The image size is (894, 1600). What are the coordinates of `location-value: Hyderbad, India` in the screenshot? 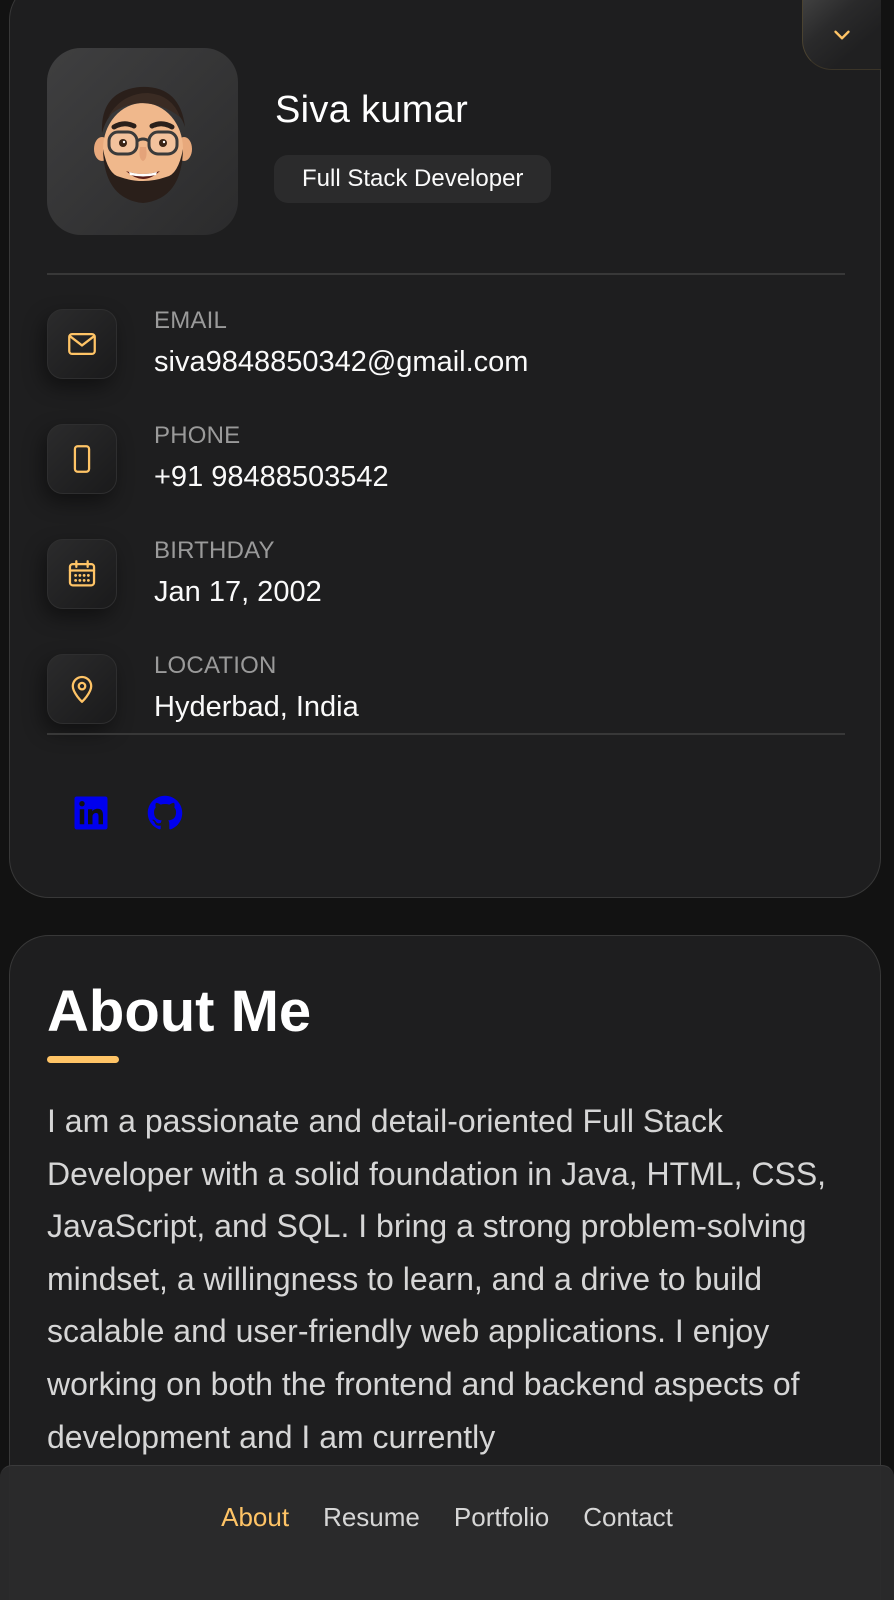 It's located at (256, 707).